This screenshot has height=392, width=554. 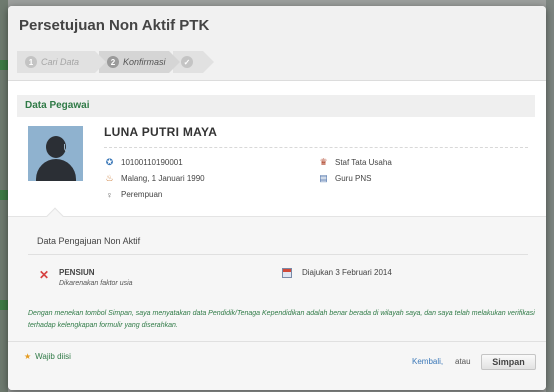 What do you see at coordinates (144, 62) in the screenshot?
I see `step-label: Konfirmasi` at bounding box center [144, 62].